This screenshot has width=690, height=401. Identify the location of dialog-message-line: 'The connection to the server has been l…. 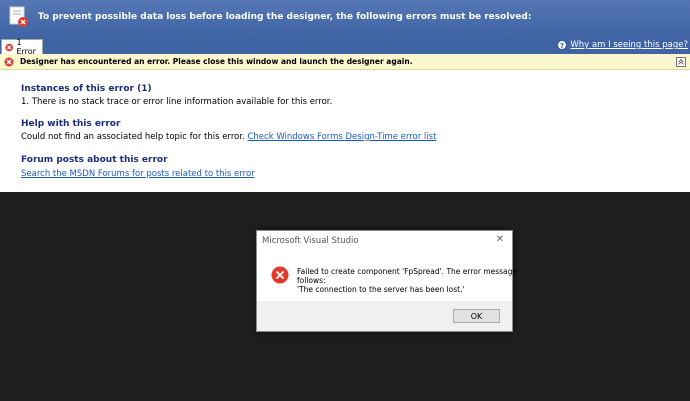
(381, 289).